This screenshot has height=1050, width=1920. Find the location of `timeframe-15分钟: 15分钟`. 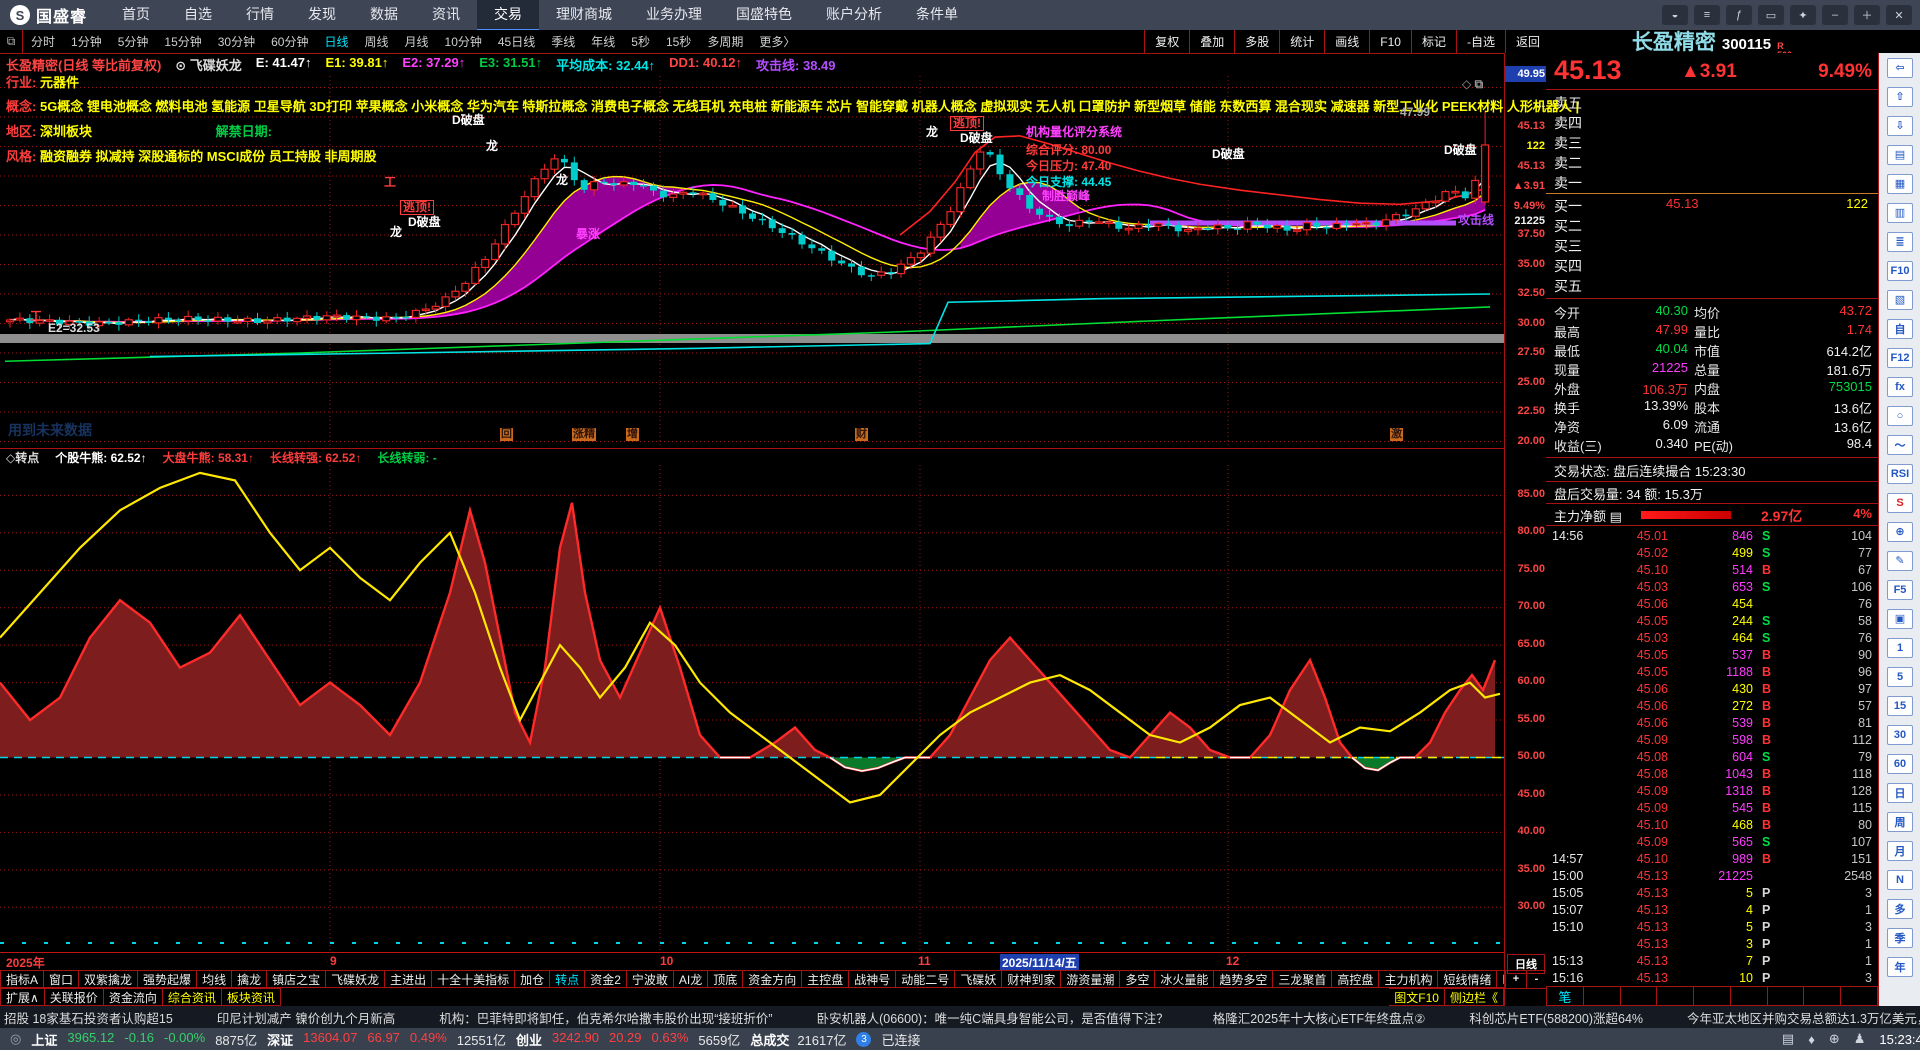

timeframe-15分钟: 15分钟 is located at coordinates (182, 41).